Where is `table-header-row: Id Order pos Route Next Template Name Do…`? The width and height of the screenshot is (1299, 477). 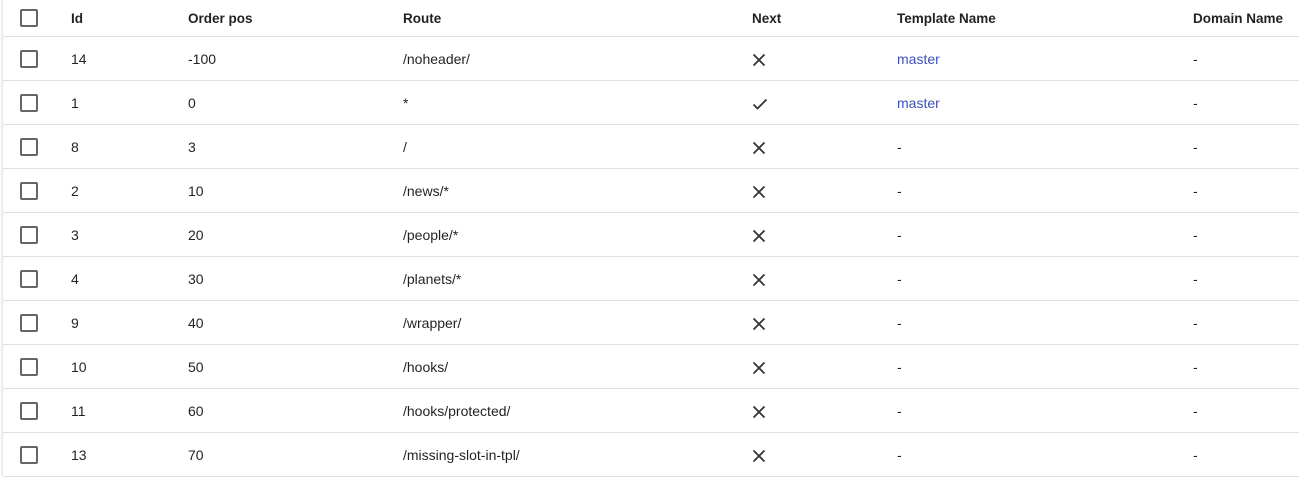
table-header-row: Id Order pos Route Next Template Name Do… is located at coordinates (651, 18).